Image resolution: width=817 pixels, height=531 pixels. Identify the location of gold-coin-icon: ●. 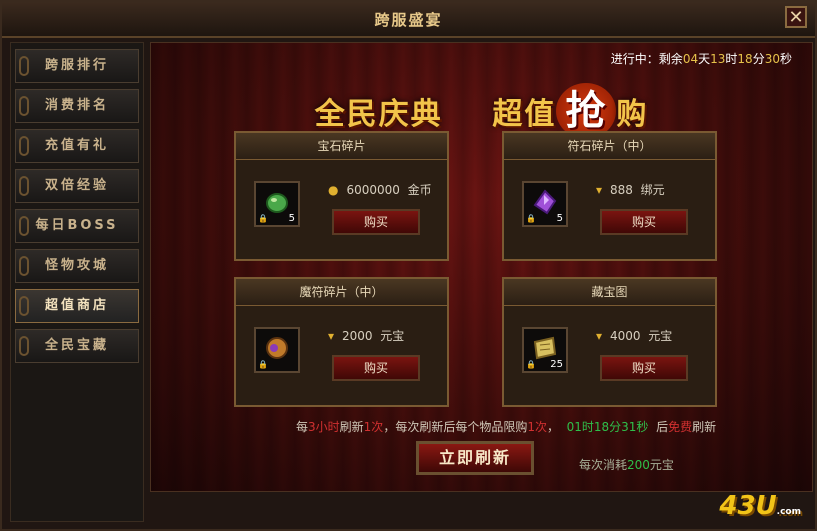
(333, 190).